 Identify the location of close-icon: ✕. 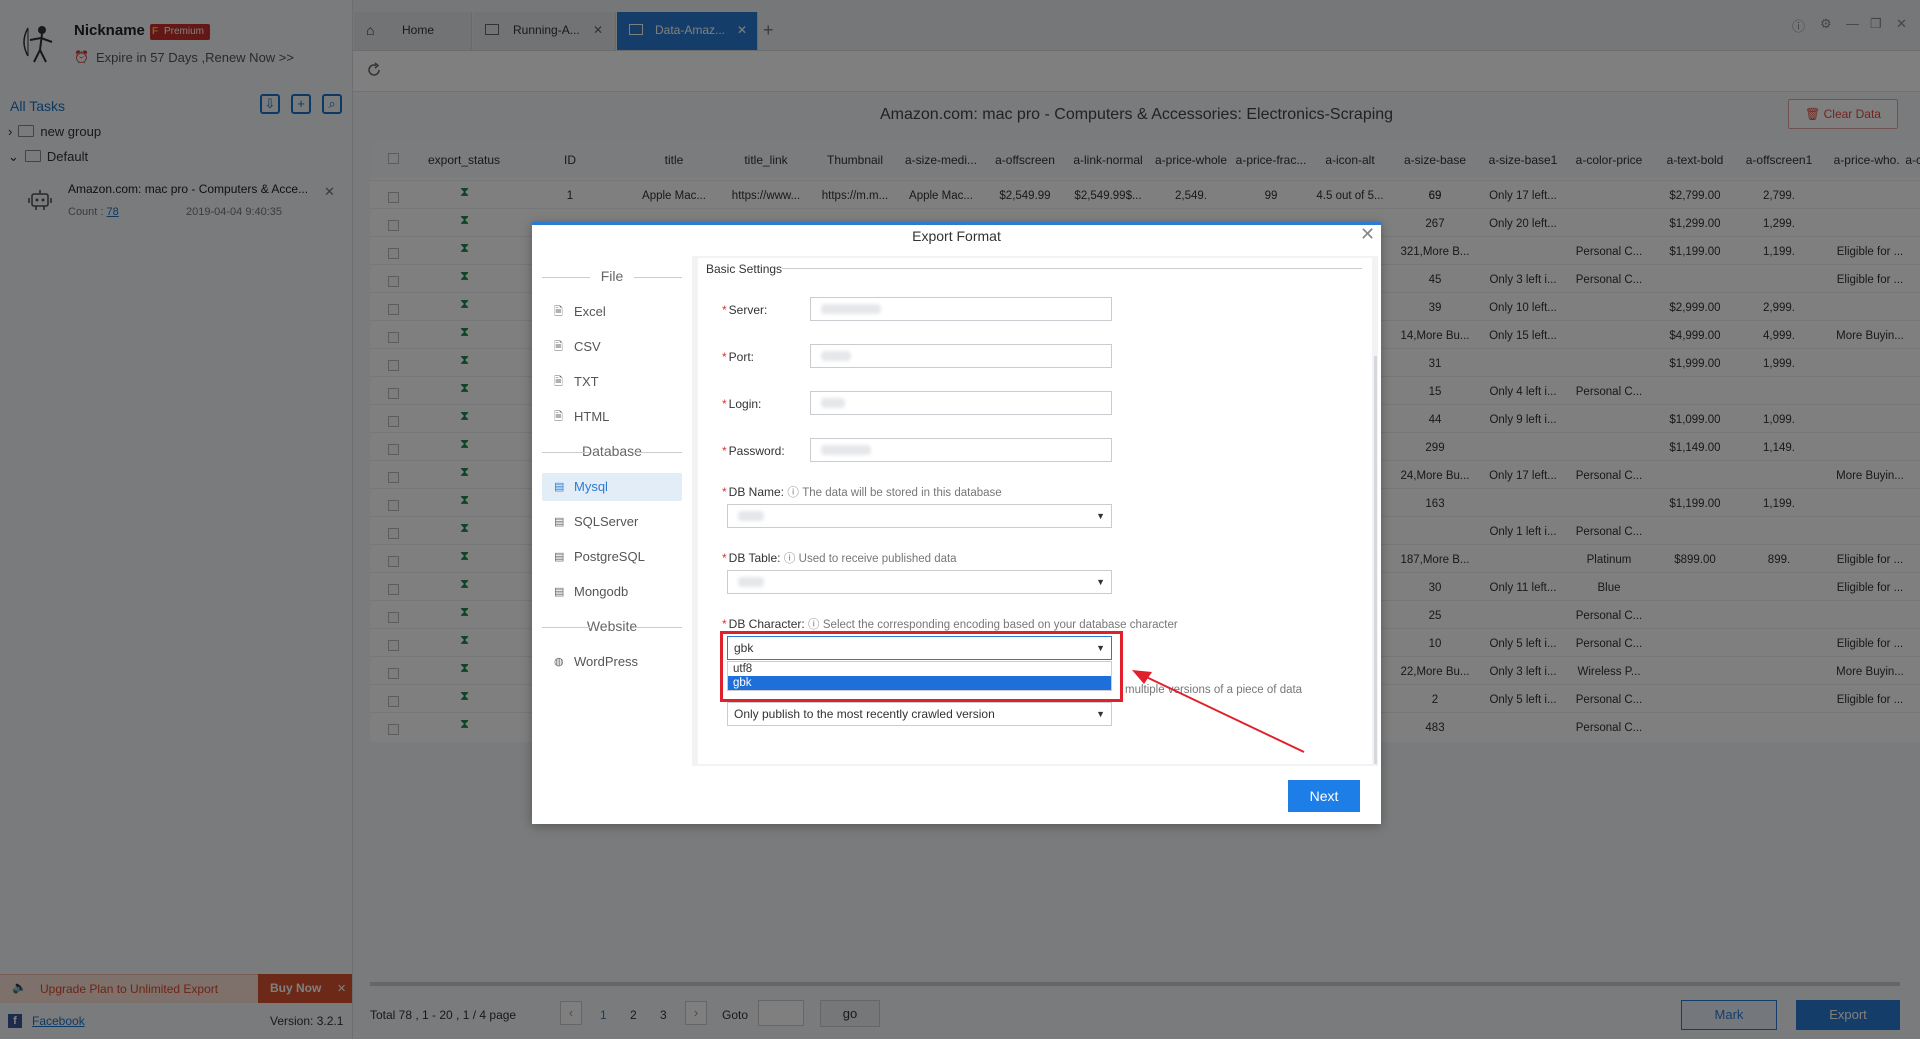
(1367, 234).